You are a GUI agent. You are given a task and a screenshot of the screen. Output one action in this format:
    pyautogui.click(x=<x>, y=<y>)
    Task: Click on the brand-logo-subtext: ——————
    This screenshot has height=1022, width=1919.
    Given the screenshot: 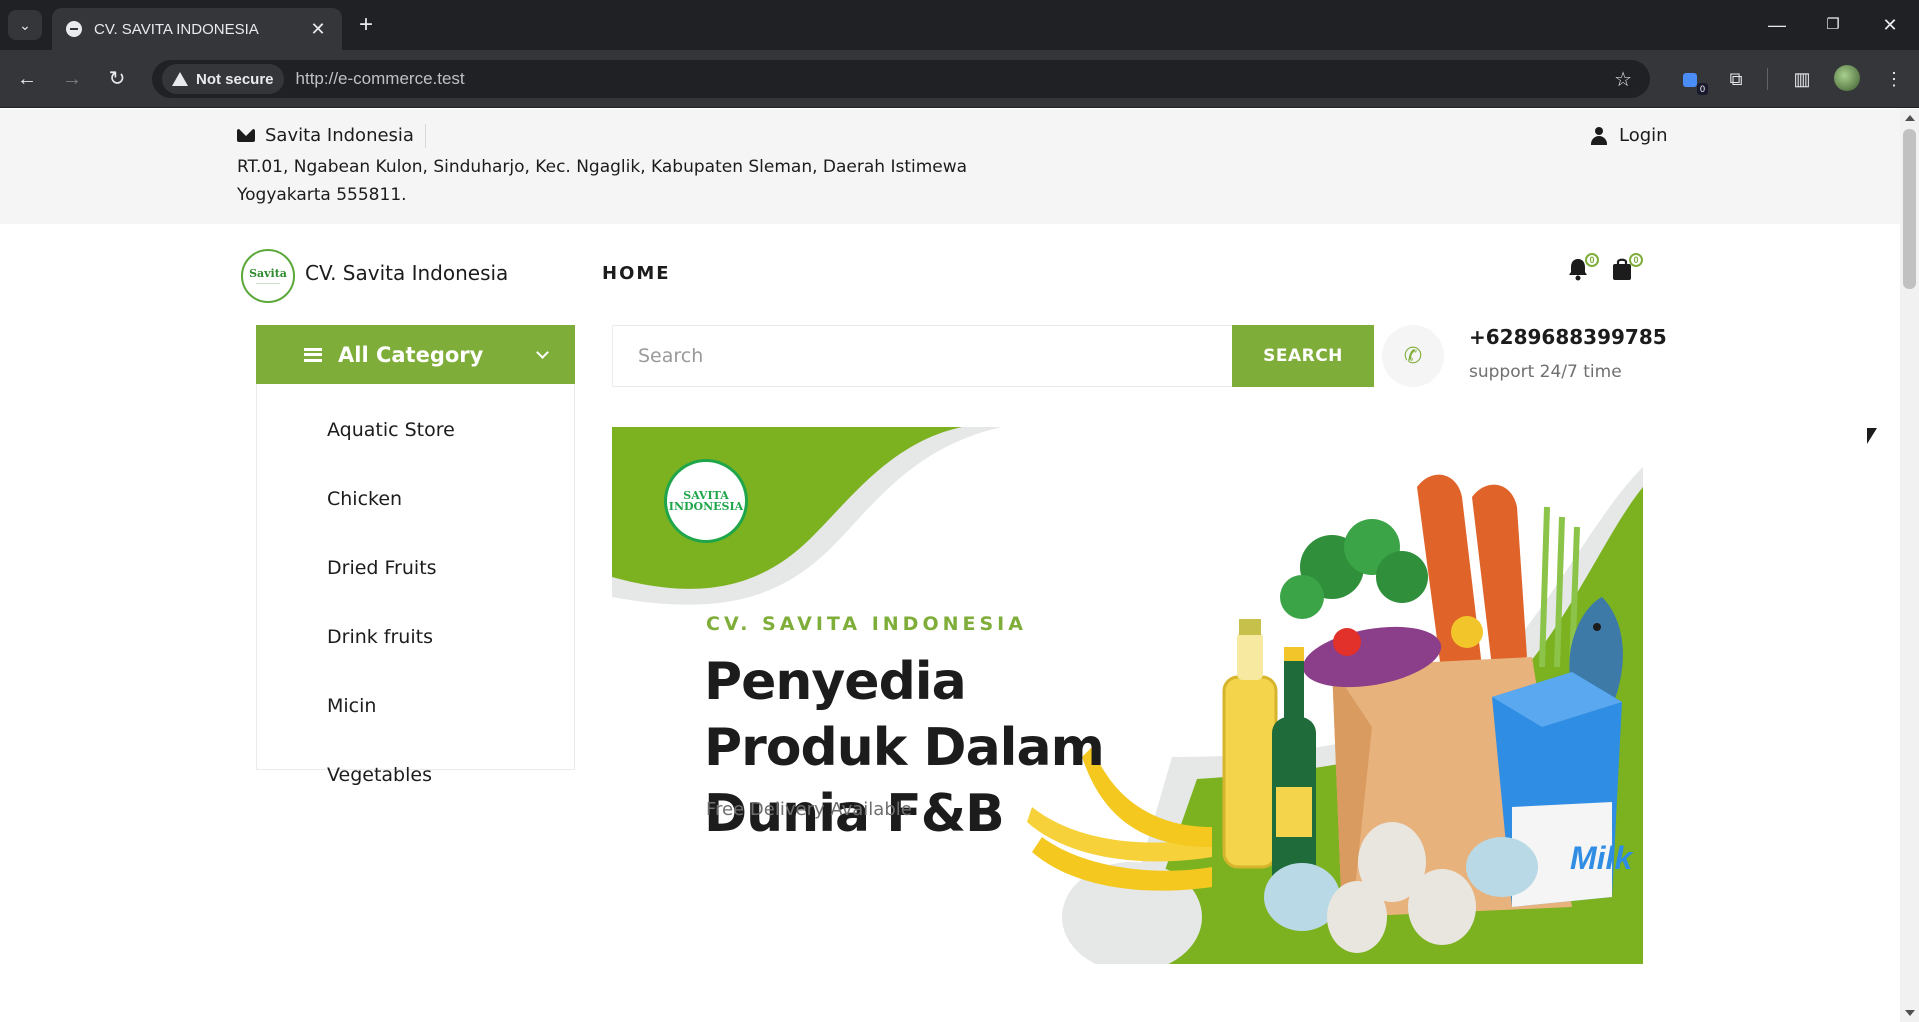 What is the action you would take?
    pyautogui.click(x=268, y=282)
    